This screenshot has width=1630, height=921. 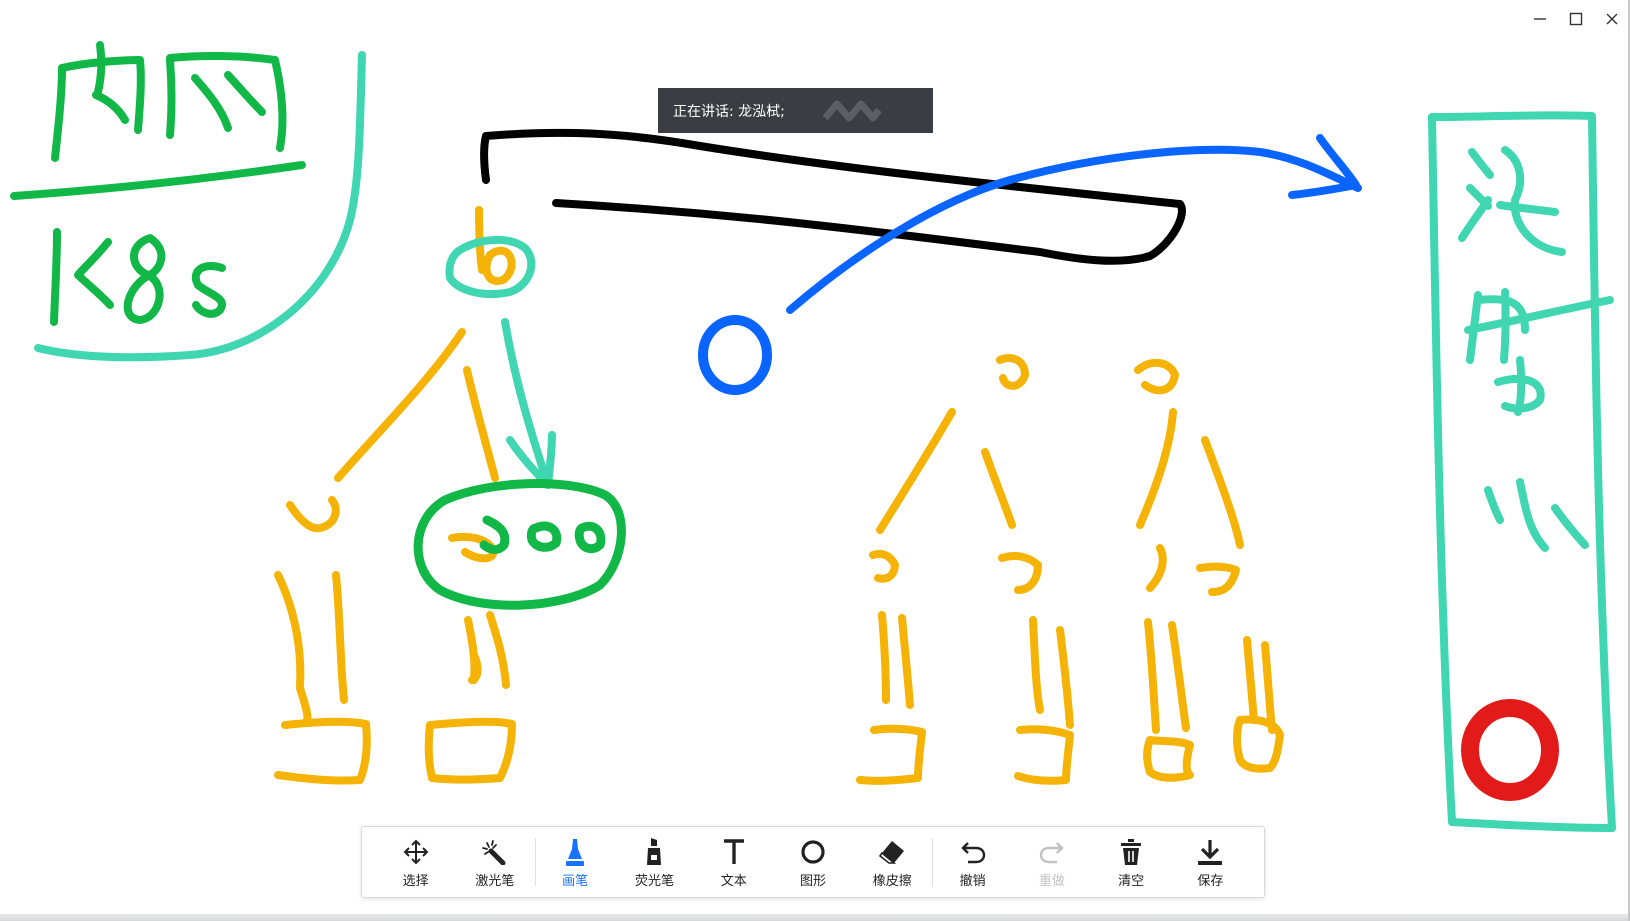 What do you see at coordinates (1051, 881) in the screenshot?
I see `tool-label-redo: 重做` at bounding box center [1051, 881].